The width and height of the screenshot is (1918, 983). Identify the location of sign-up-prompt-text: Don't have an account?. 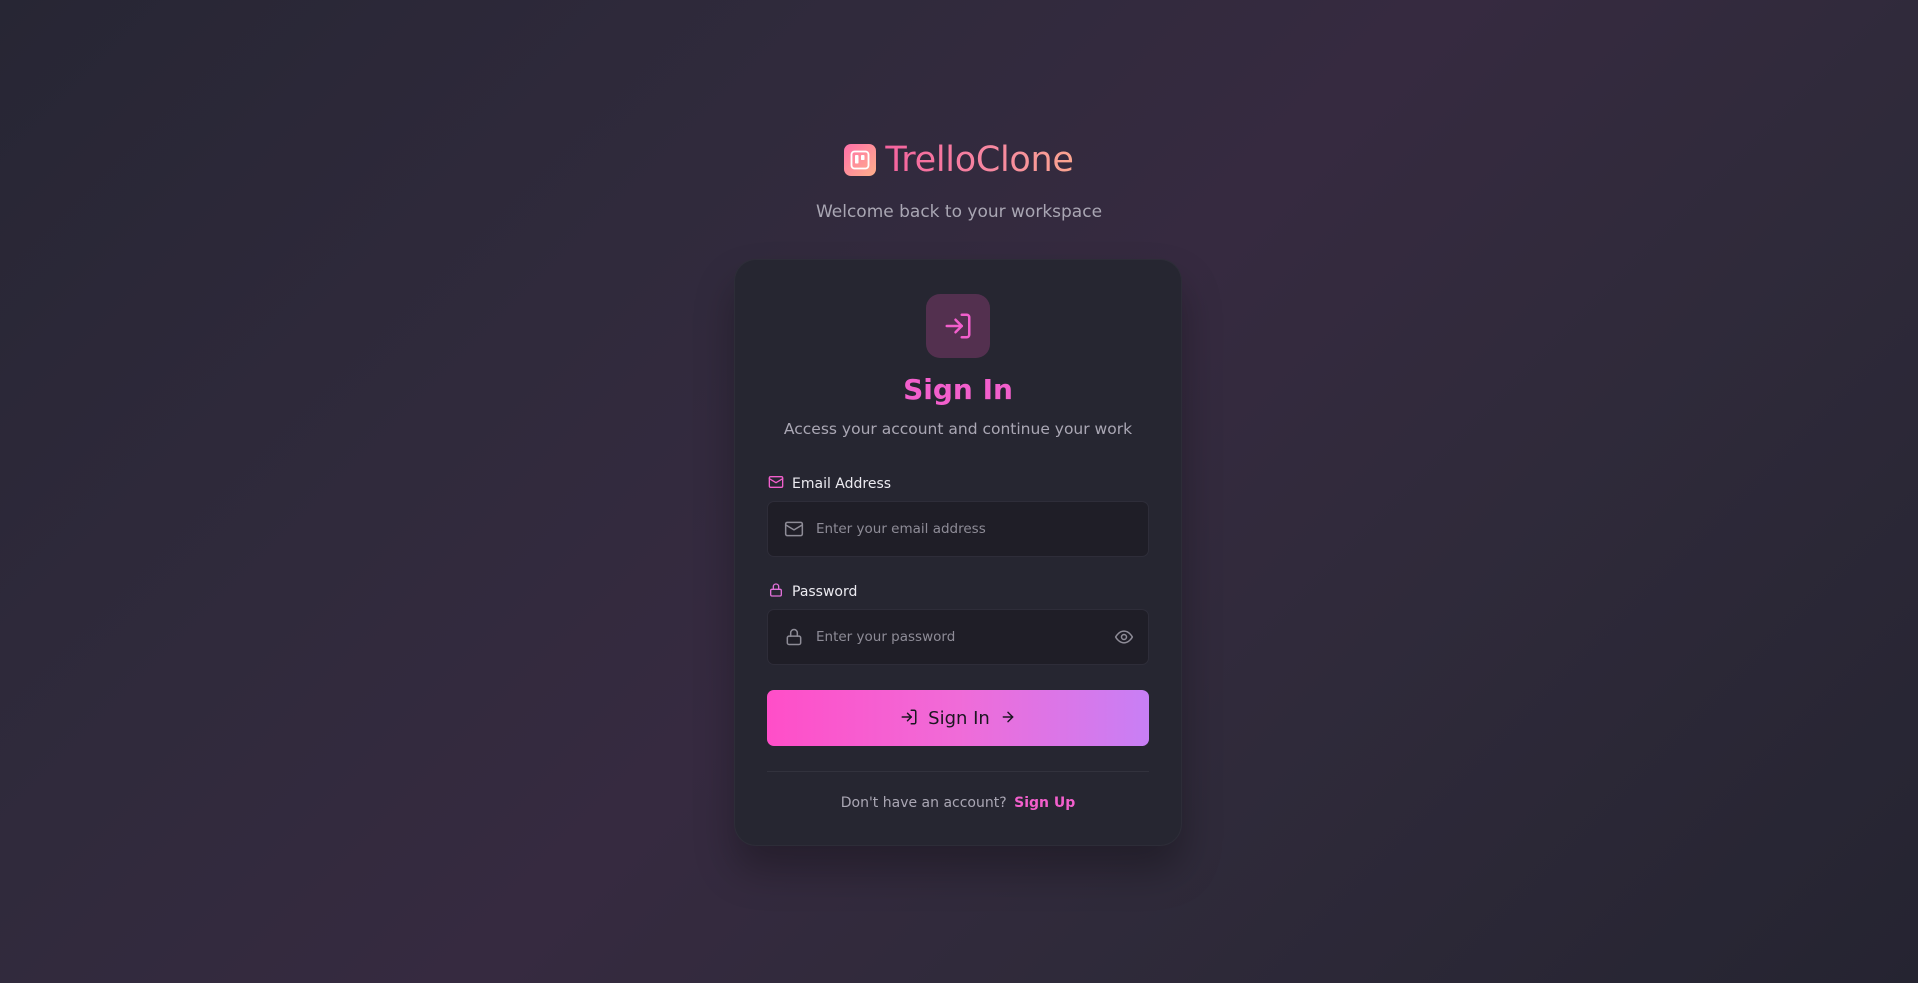
(923, 803).